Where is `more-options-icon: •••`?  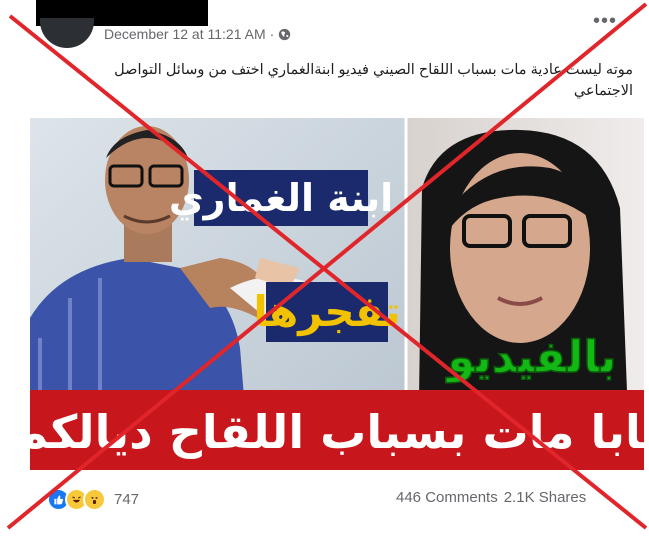
more-options-icon: ••• is located at coordinates (605, 21).